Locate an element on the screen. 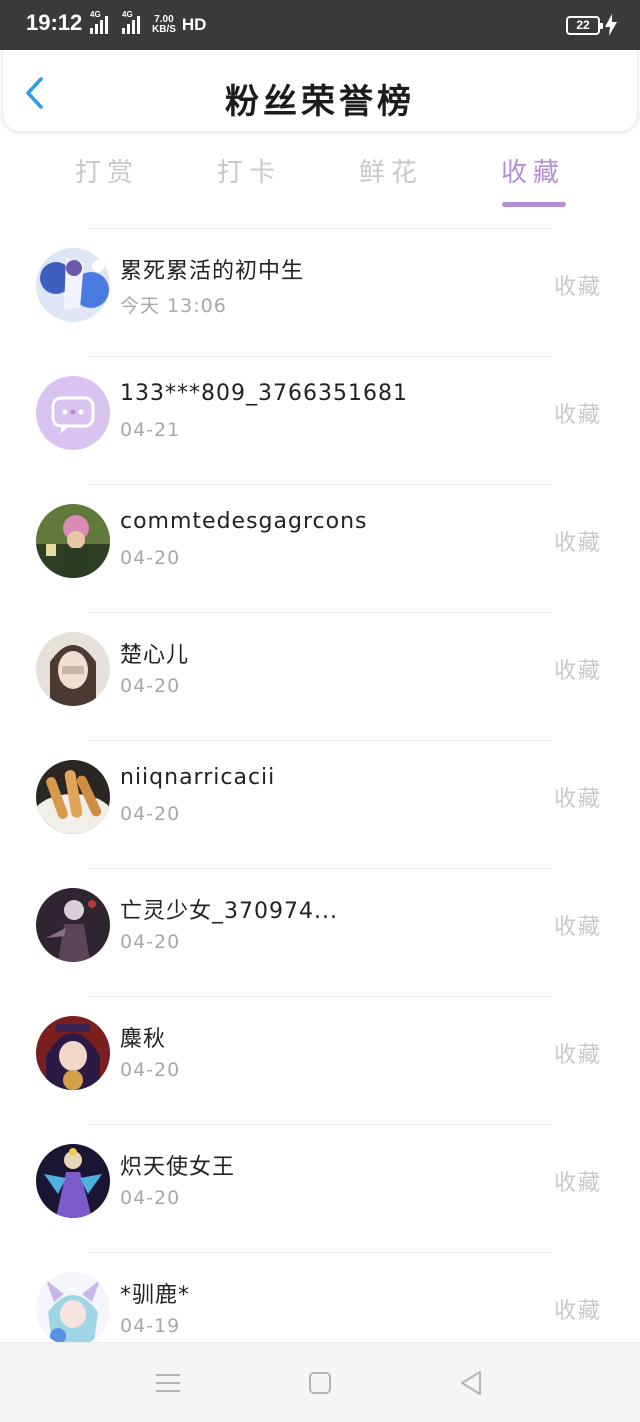 The image size is (640, 1422). tab-favorites: 收藏 is located at coordinates (533, 170).